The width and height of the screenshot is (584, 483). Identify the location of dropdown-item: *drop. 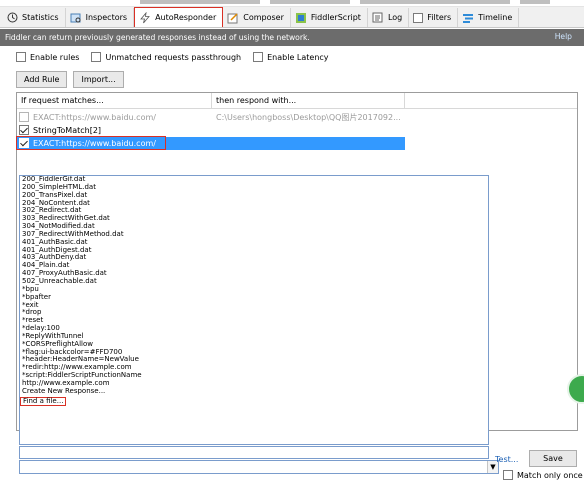
(254, 312).